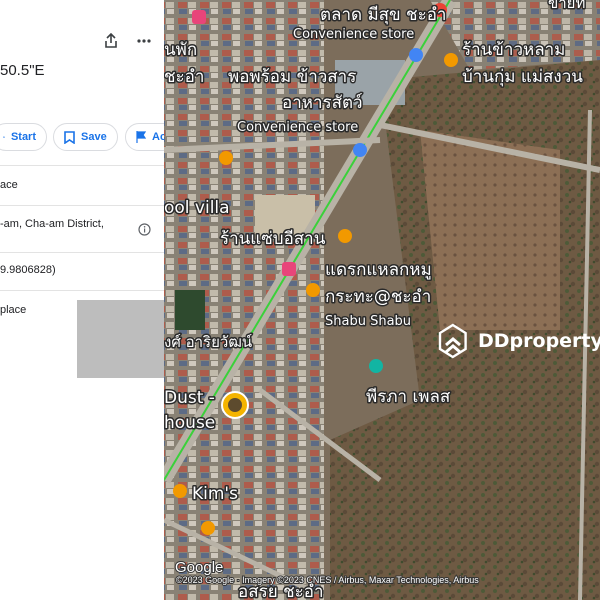 The width and height of the screenshot is (600, 600). I want to click on coordinates-text: 50.5"E, so click(22, 70).